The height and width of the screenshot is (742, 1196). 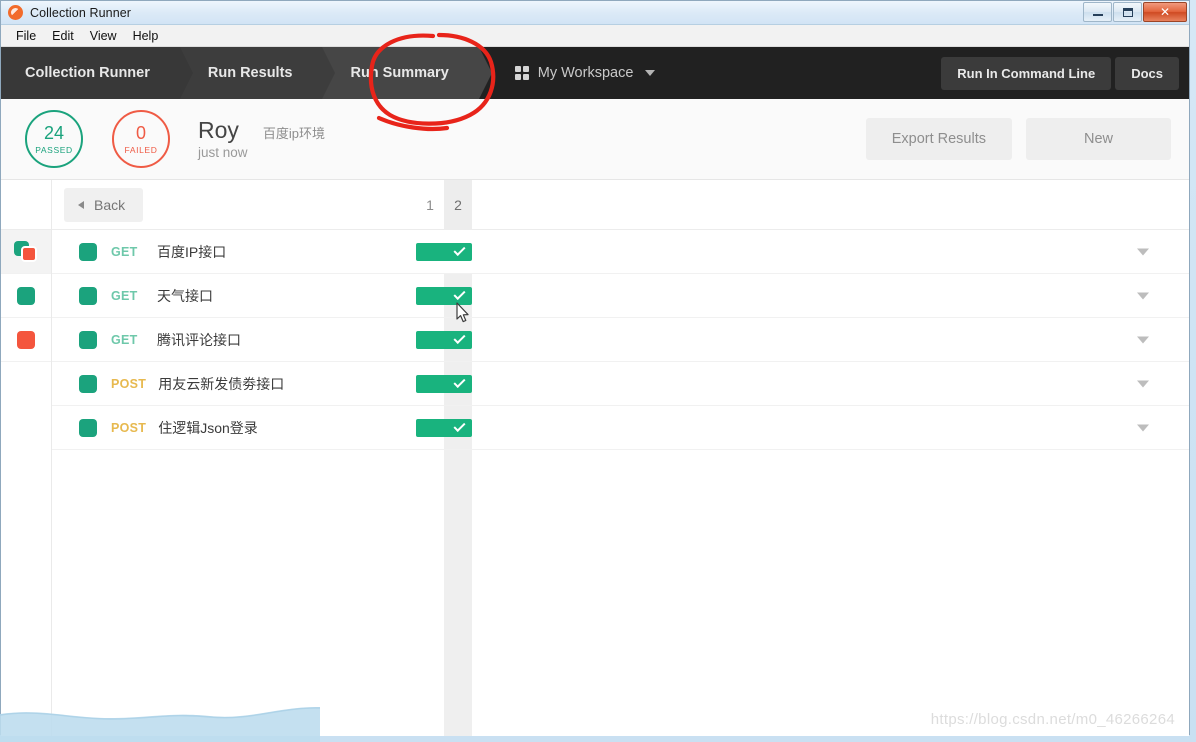 I want to click on passed-label: PASSED, so click(x=54, y=149).